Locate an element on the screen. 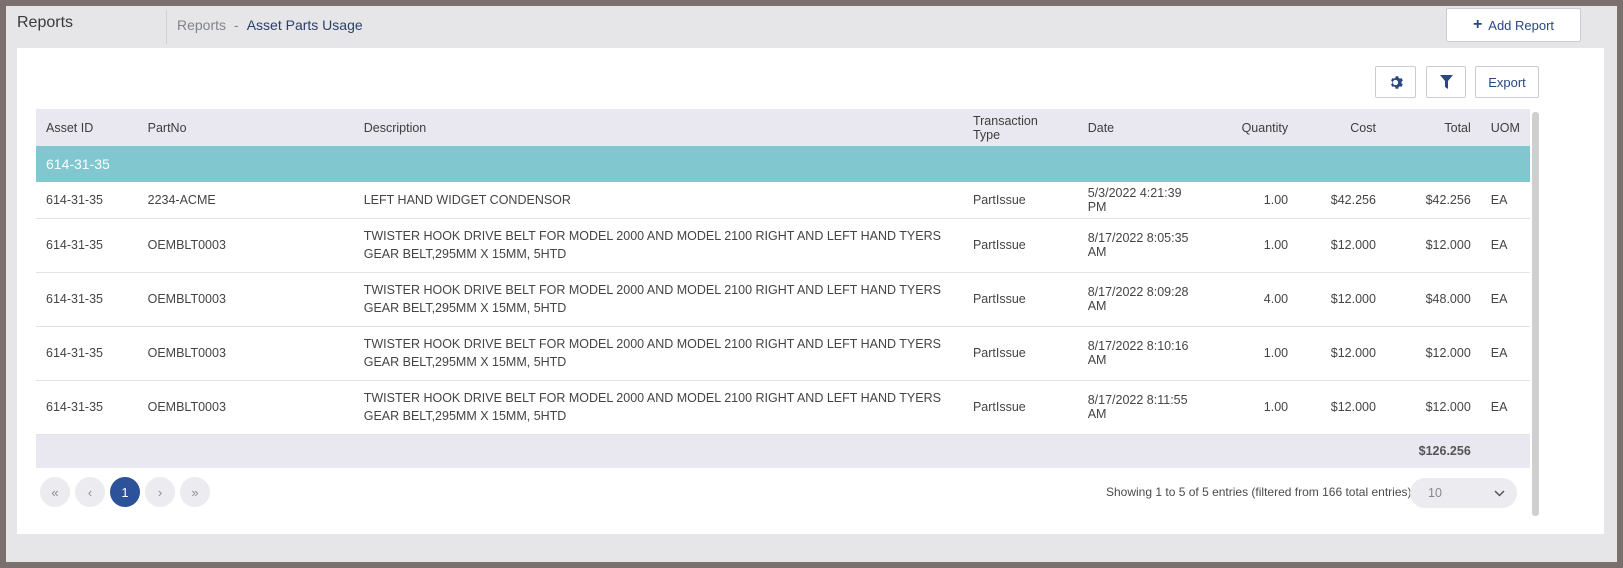 Image resolution: width=1623 pixels, height=568 pixels. total-row: $126.256 is located at coordinates (783, 451).